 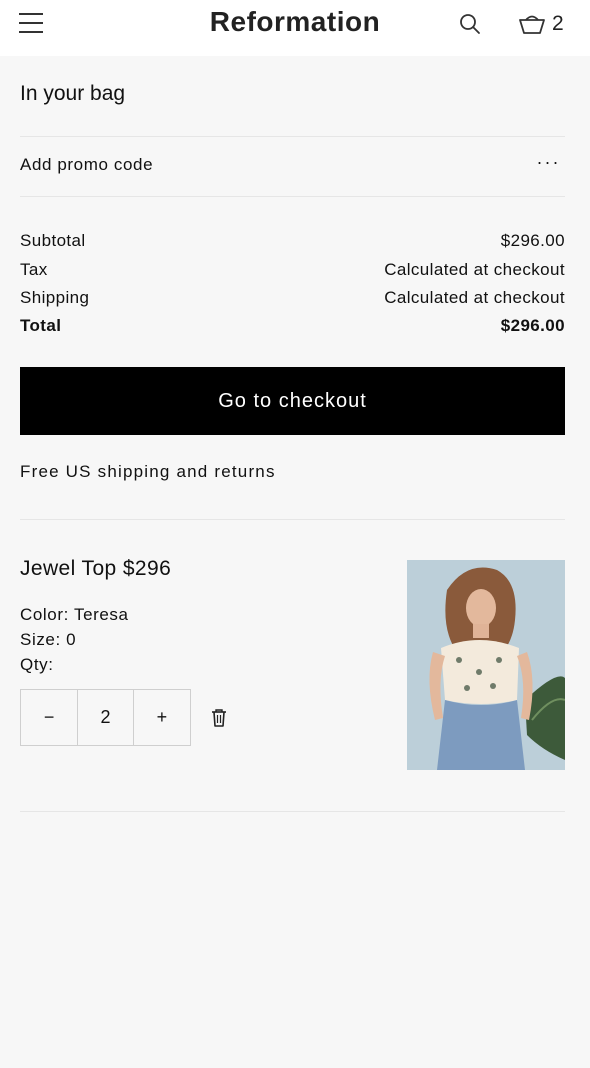 What do you see at coordinates (292, 328) in the screenshot?
I see `total-row: Total $296.00` at bounding box center [292, 328].